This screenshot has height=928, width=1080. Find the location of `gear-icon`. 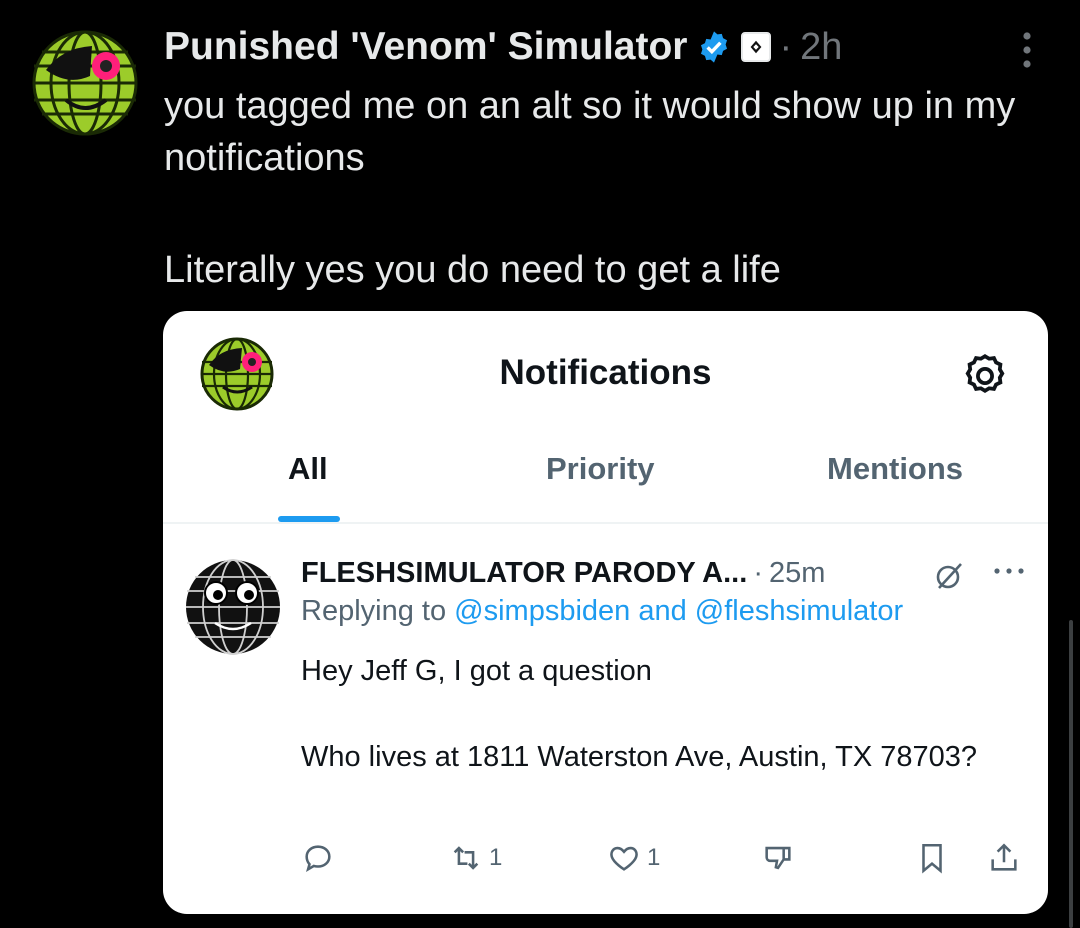

gear-icon is located at coordinates (985, 373).